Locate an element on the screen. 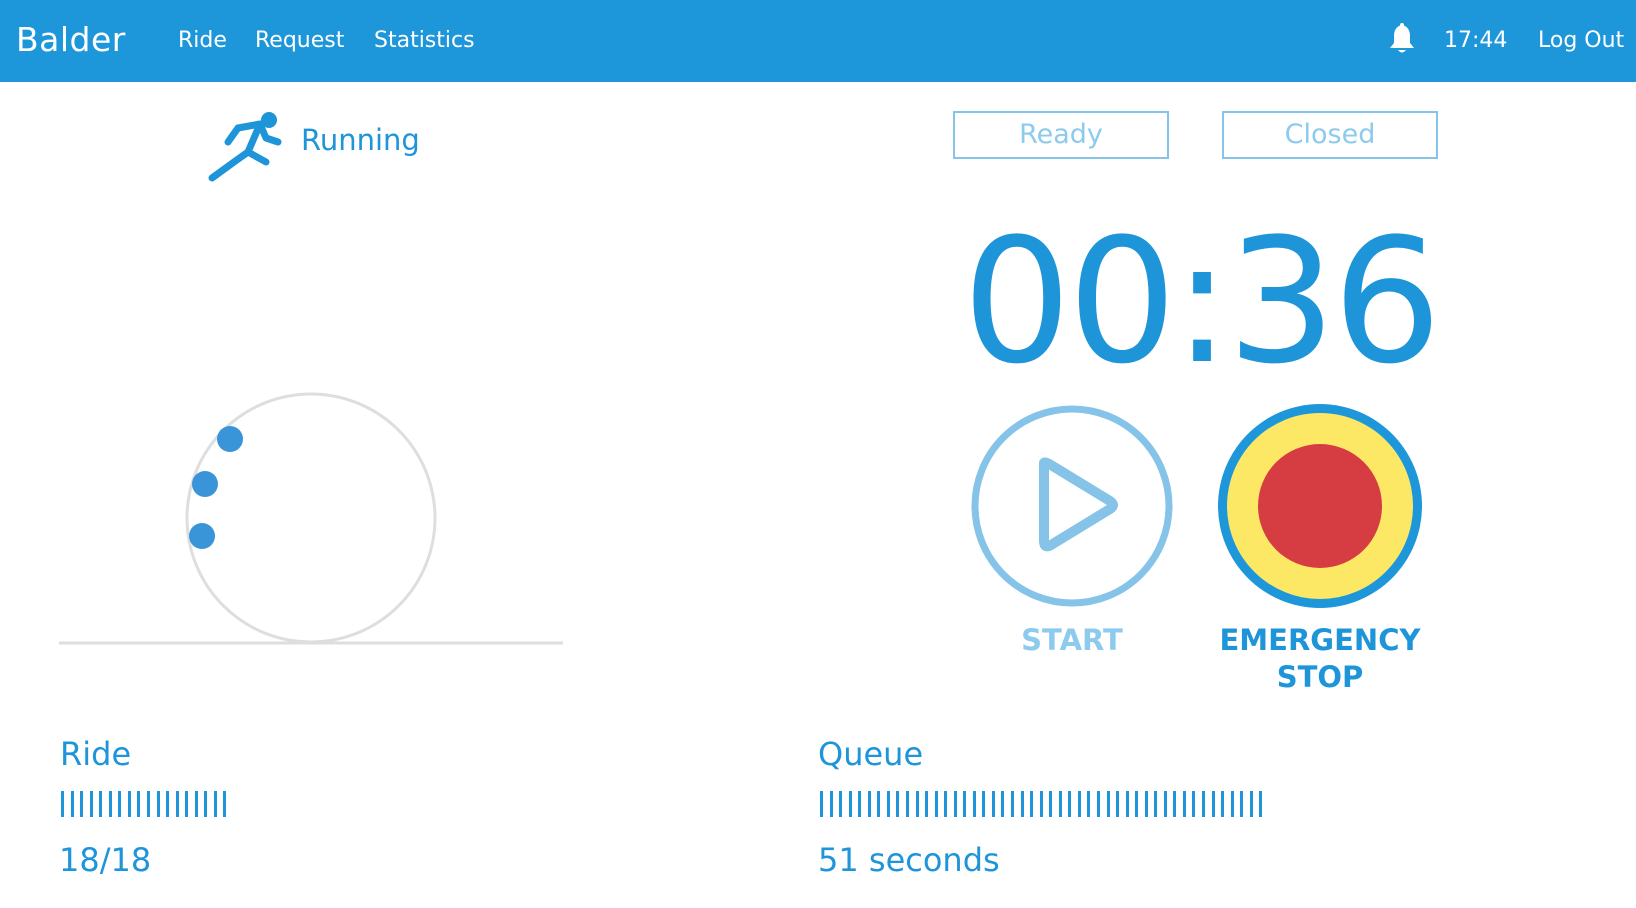 The width and height of the screenshot is (1636, 908). ride-timer: 00:36 is located at coordinates (1202, 301).